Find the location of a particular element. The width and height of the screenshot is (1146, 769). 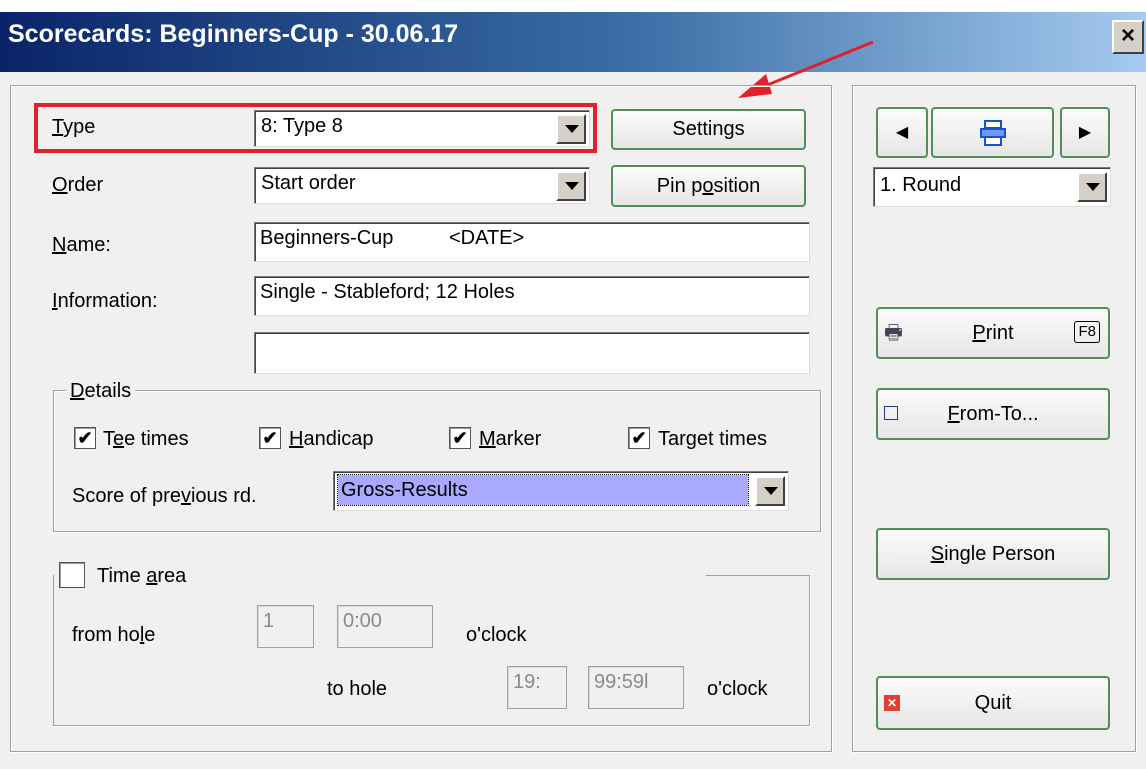

printer-icon: 🖶 is located at coordinates (893, 333).